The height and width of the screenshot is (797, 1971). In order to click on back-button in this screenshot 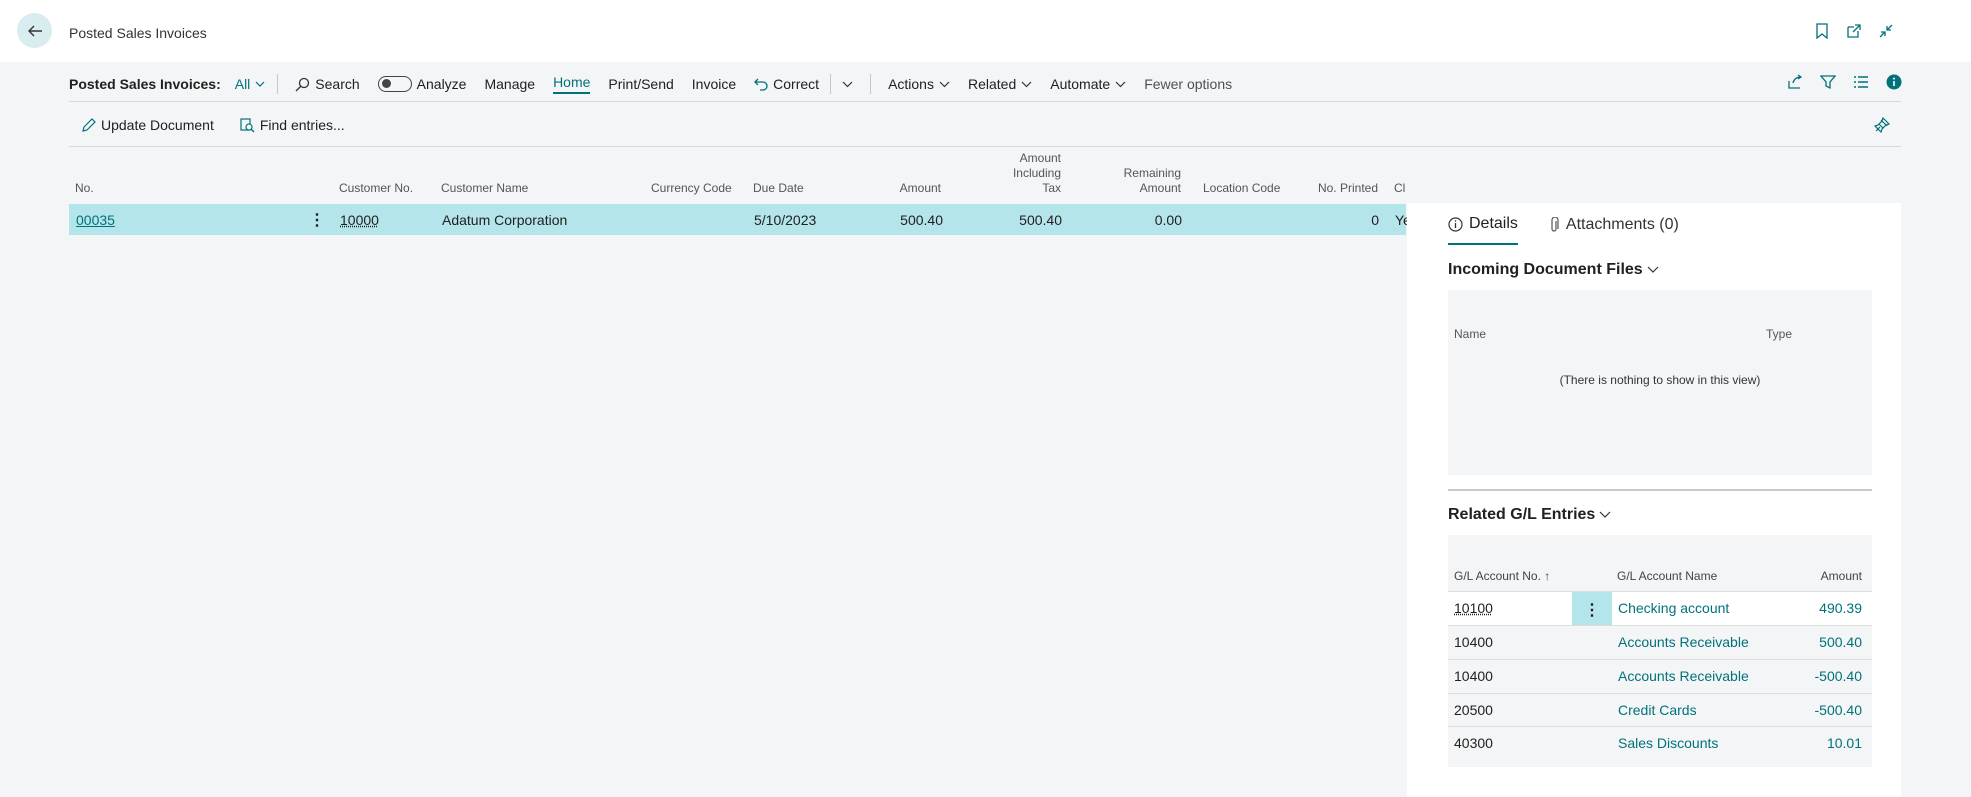, I will do `click(34, 30)`.